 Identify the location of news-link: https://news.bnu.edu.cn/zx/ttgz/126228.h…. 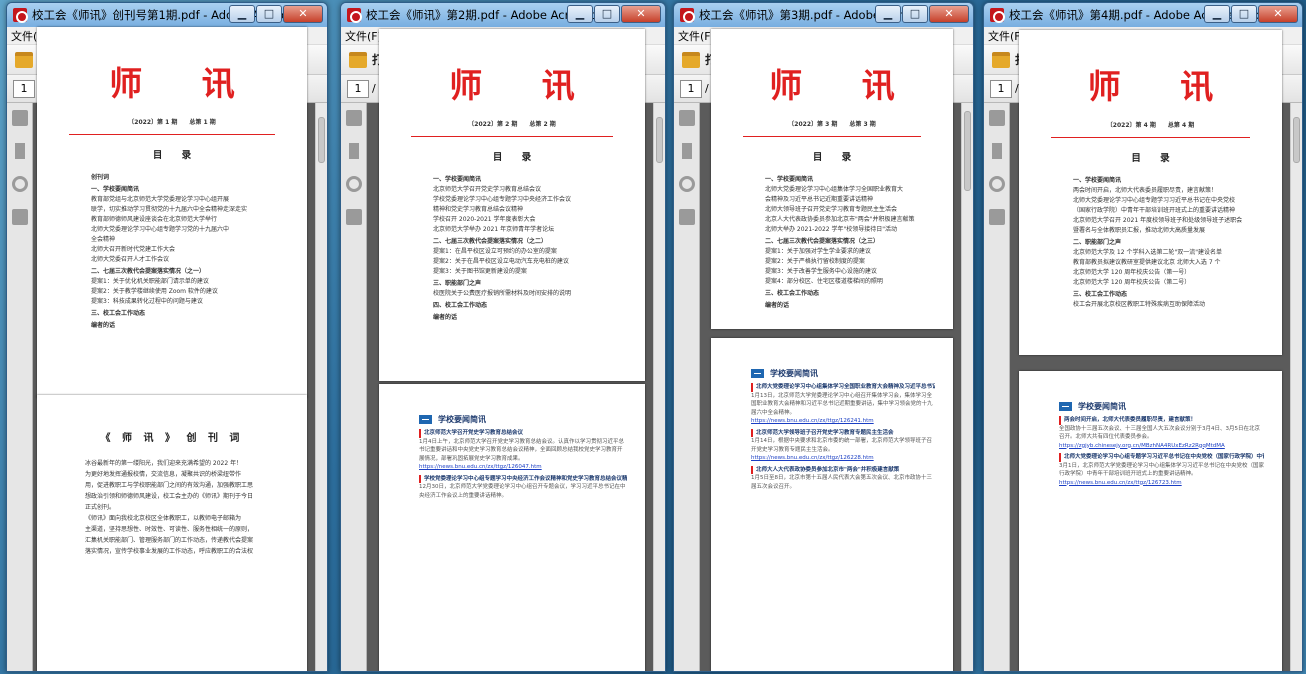
(843, 458).